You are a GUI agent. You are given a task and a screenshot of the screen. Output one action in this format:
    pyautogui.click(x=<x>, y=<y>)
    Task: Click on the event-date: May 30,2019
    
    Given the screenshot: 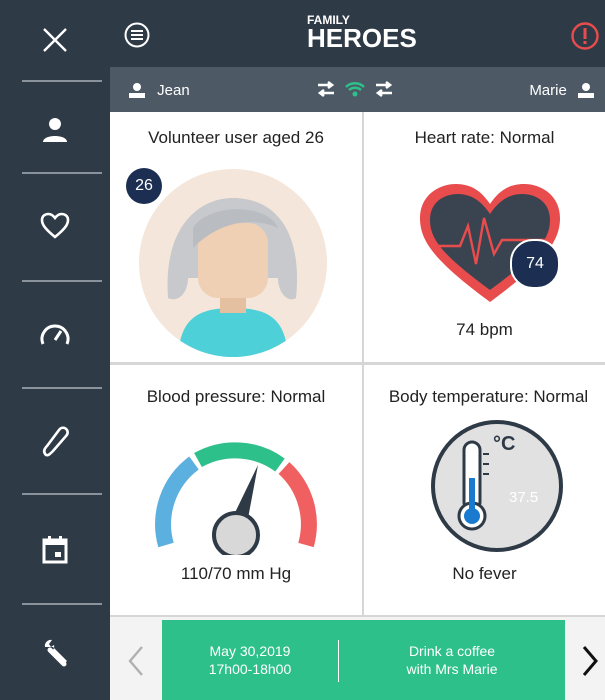 What is the action you would take?
    pyautogui.click(x=250, y=651)
    